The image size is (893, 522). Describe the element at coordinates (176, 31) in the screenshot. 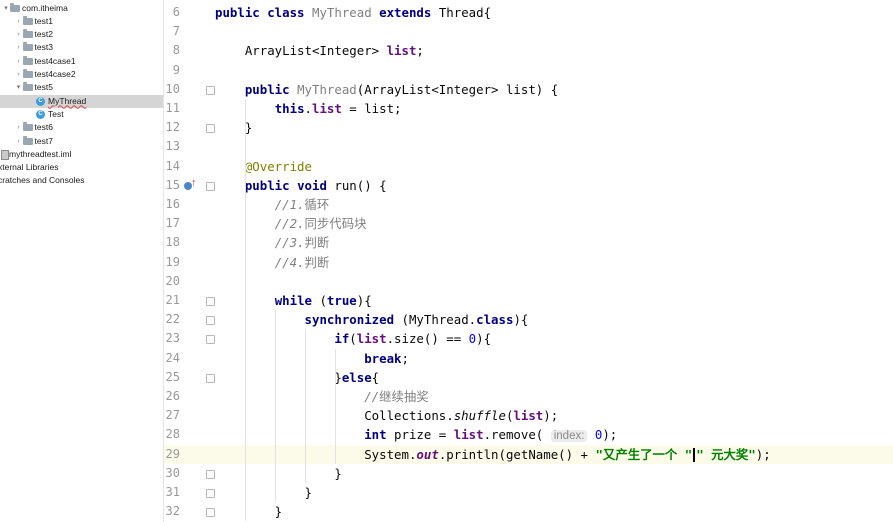

I see `line-number: 7` at that location.